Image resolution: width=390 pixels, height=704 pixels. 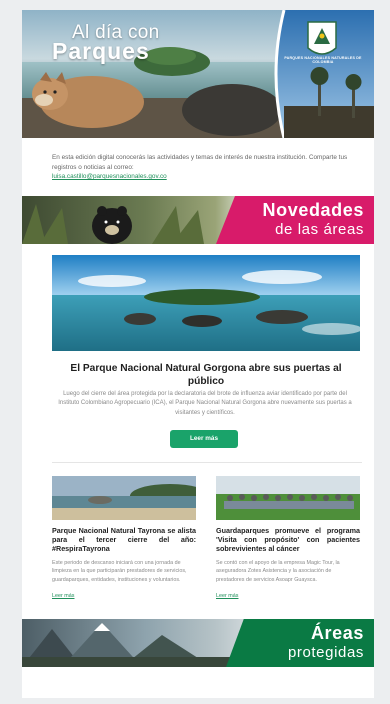 What do you see at coordinates (207, 462) in the screenshot?
I see `divider` at bounding box center [207, 462].